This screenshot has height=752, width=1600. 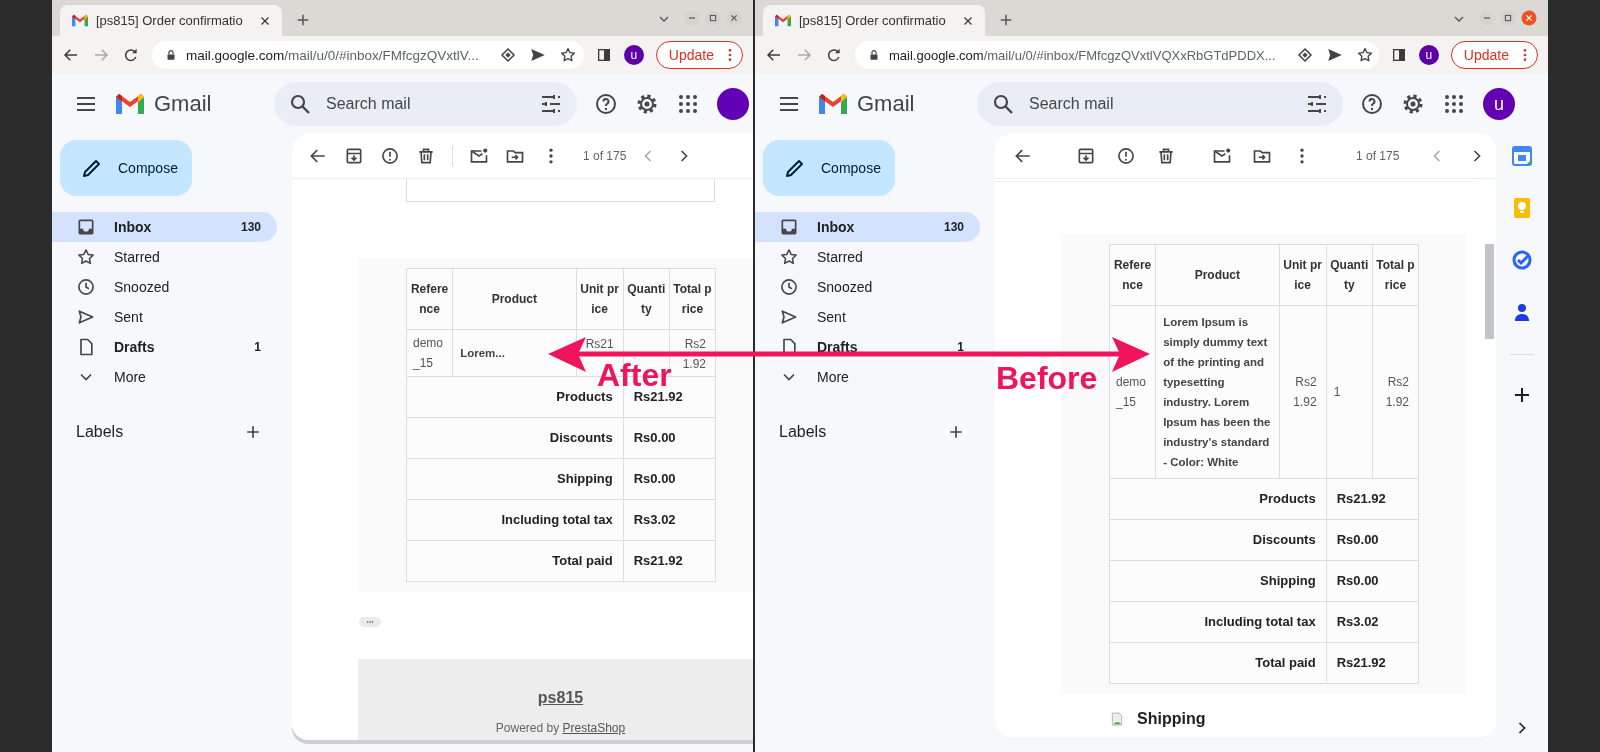 What do you see at coordinates (560, 728) in the screenshot?
I see `powered-by-text: Powered by PrestaShop` at bounding box center [560, 728].